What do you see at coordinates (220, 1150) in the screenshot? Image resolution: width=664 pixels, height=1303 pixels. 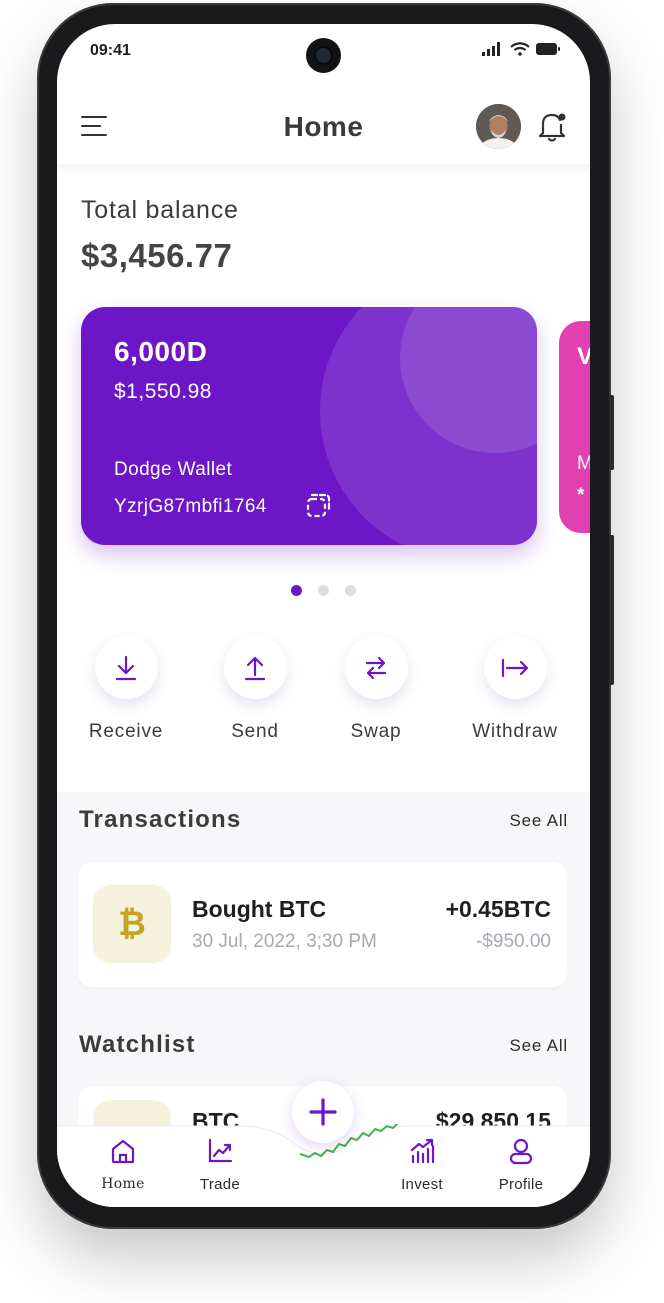 I see `chart-icon` at bounding box center [220, 1150].